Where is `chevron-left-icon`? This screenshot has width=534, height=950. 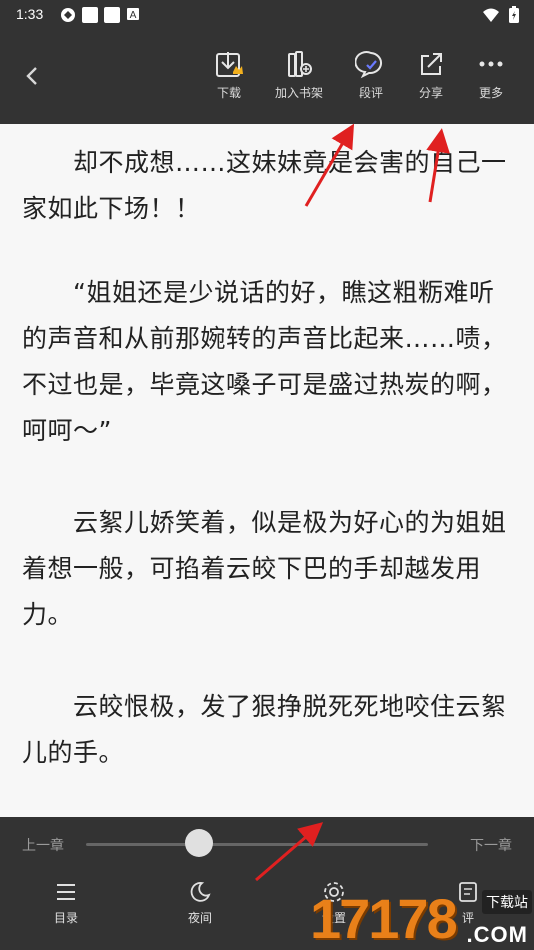 chevron-left-icon is located at coordinates (31, 76).